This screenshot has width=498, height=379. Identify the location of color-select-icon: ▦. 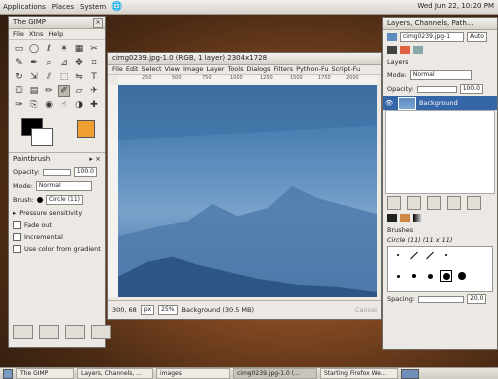
(79, 49).